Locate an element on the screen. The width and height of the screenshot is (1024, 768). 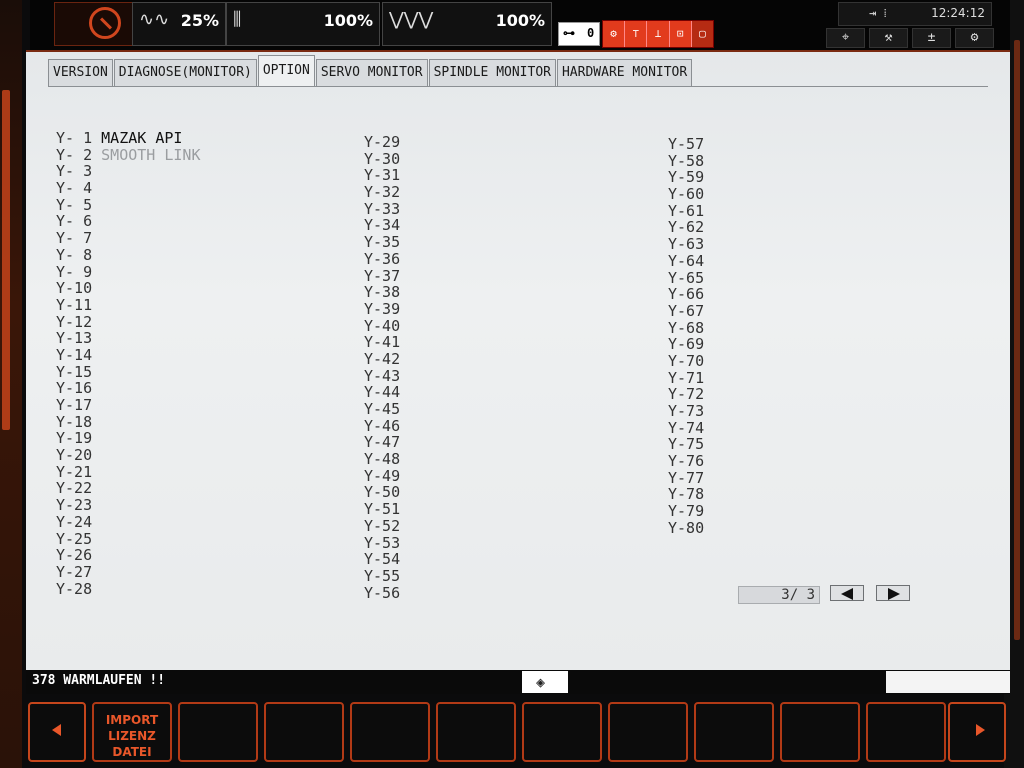
option-row: Y-70 is located at coordinates (686, 361).